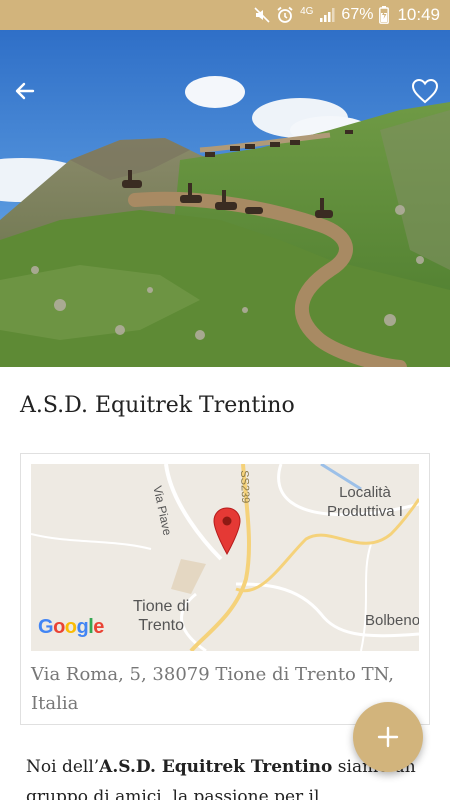 This screenshot has width=450, height=800. Describe the element at coordinates (161, 616) in the screenshot. I see `map-label-tione: Tione di Trento` at that location.